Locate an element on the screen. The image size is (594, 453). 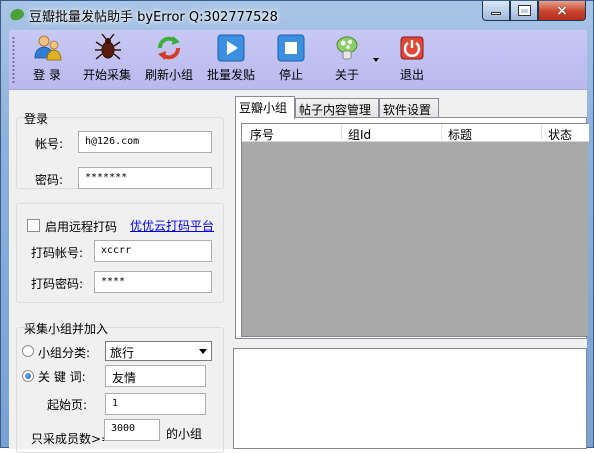
captcha-password-label: 打码密码: is located at coordinates (57, 284).